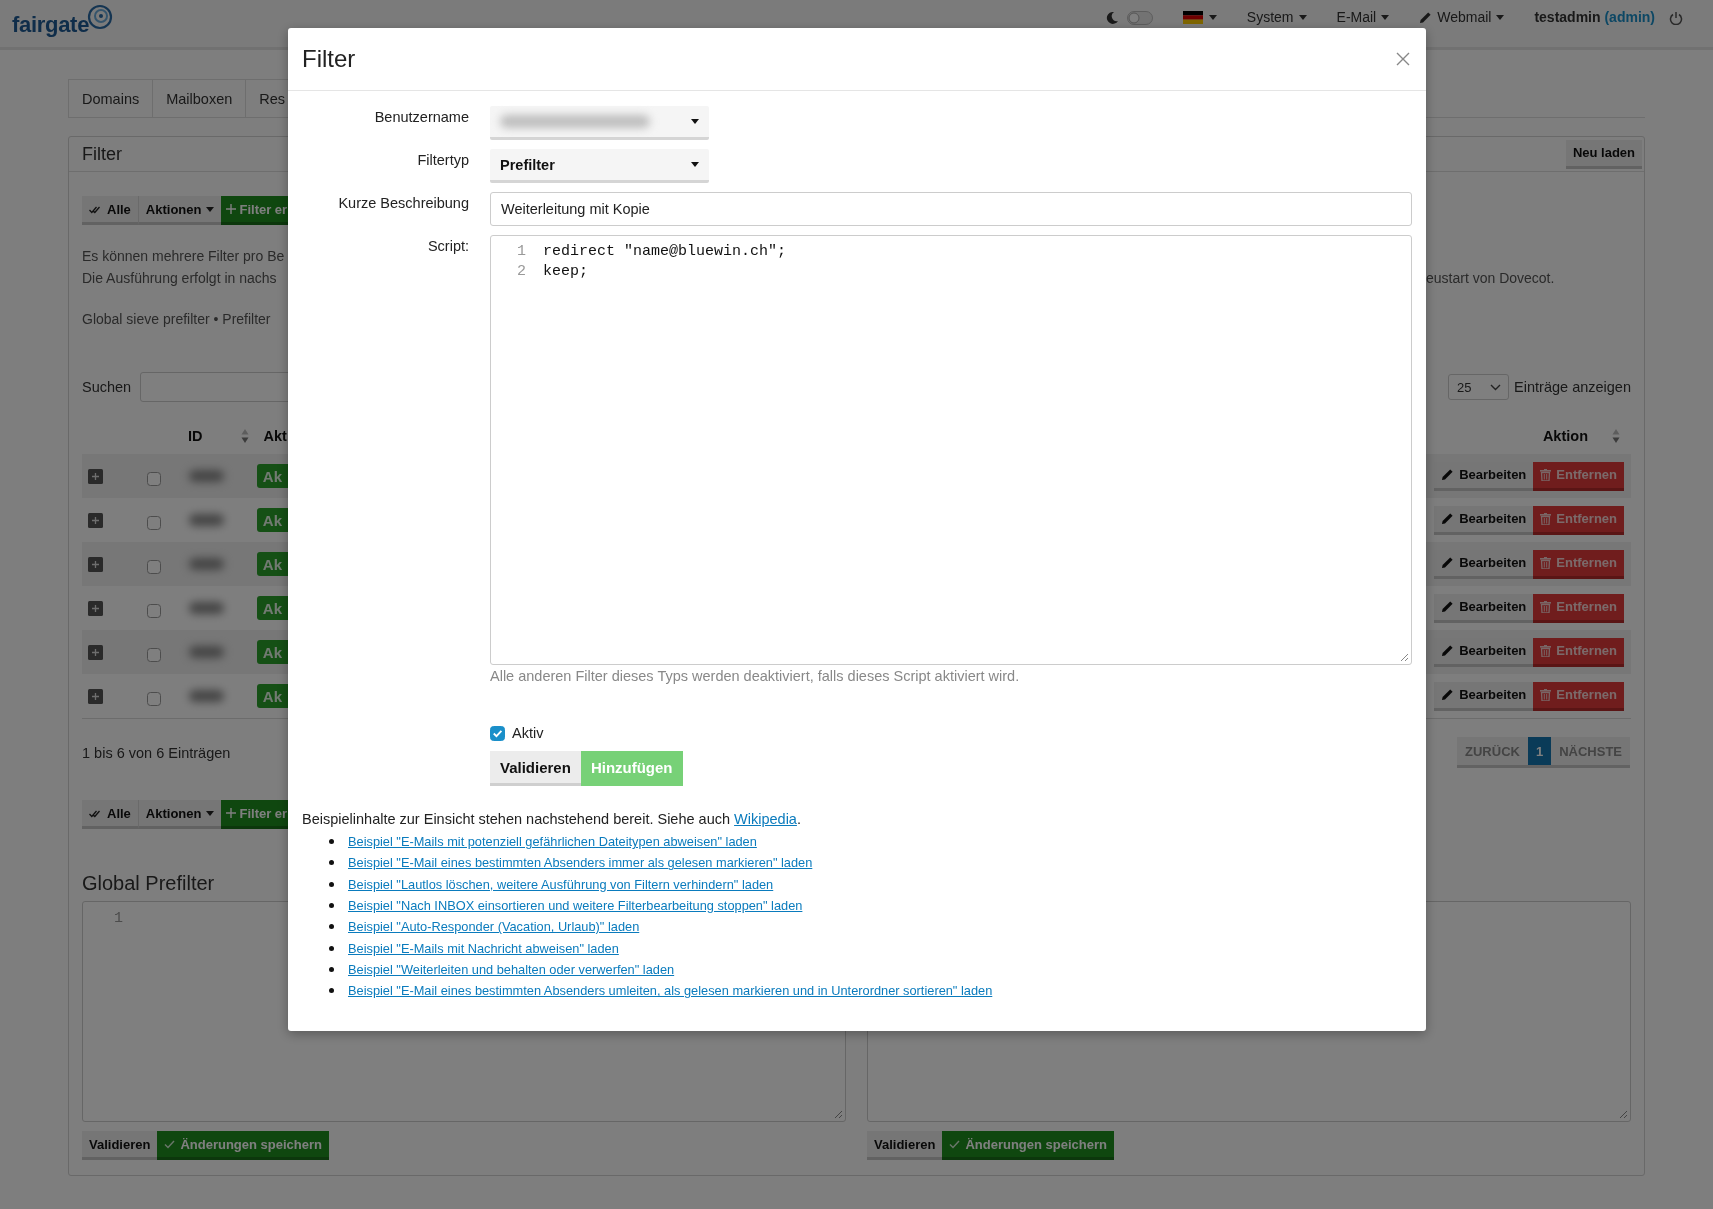 The image size is (1713, 1209). What do you see at coordinates (1594, 17) in the screenshot?
I see `user-name: testadmin (admin)` at bounding box center [1594, 17].